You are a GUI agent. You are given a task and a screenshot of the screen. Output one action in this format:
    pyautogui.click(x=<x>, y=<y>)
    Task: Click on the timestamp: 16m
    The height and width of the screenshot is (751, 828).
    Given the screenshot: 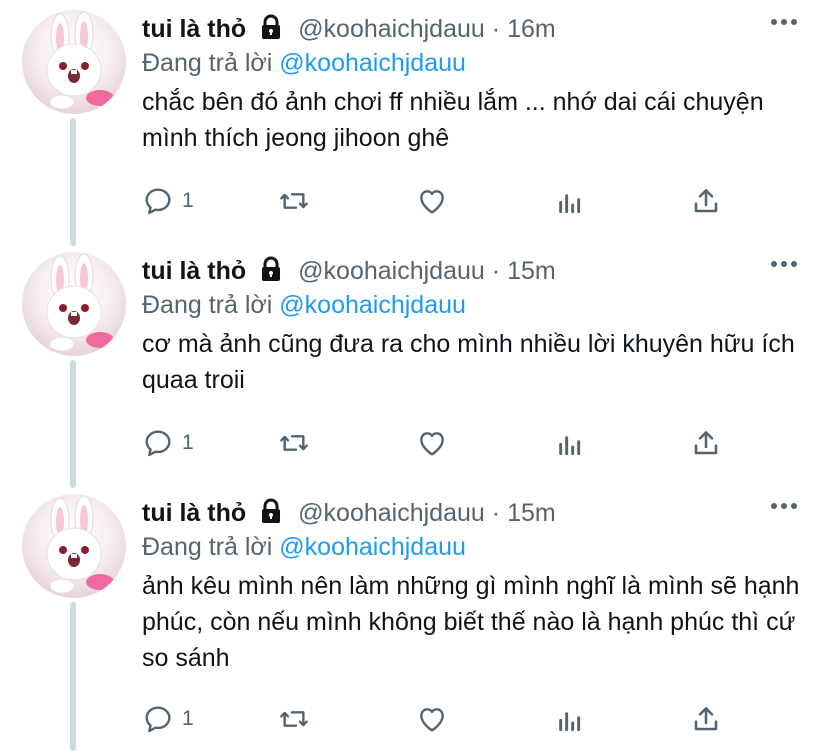 What is the action you would take?
    pyautogui.click(x=531, y=29)
    